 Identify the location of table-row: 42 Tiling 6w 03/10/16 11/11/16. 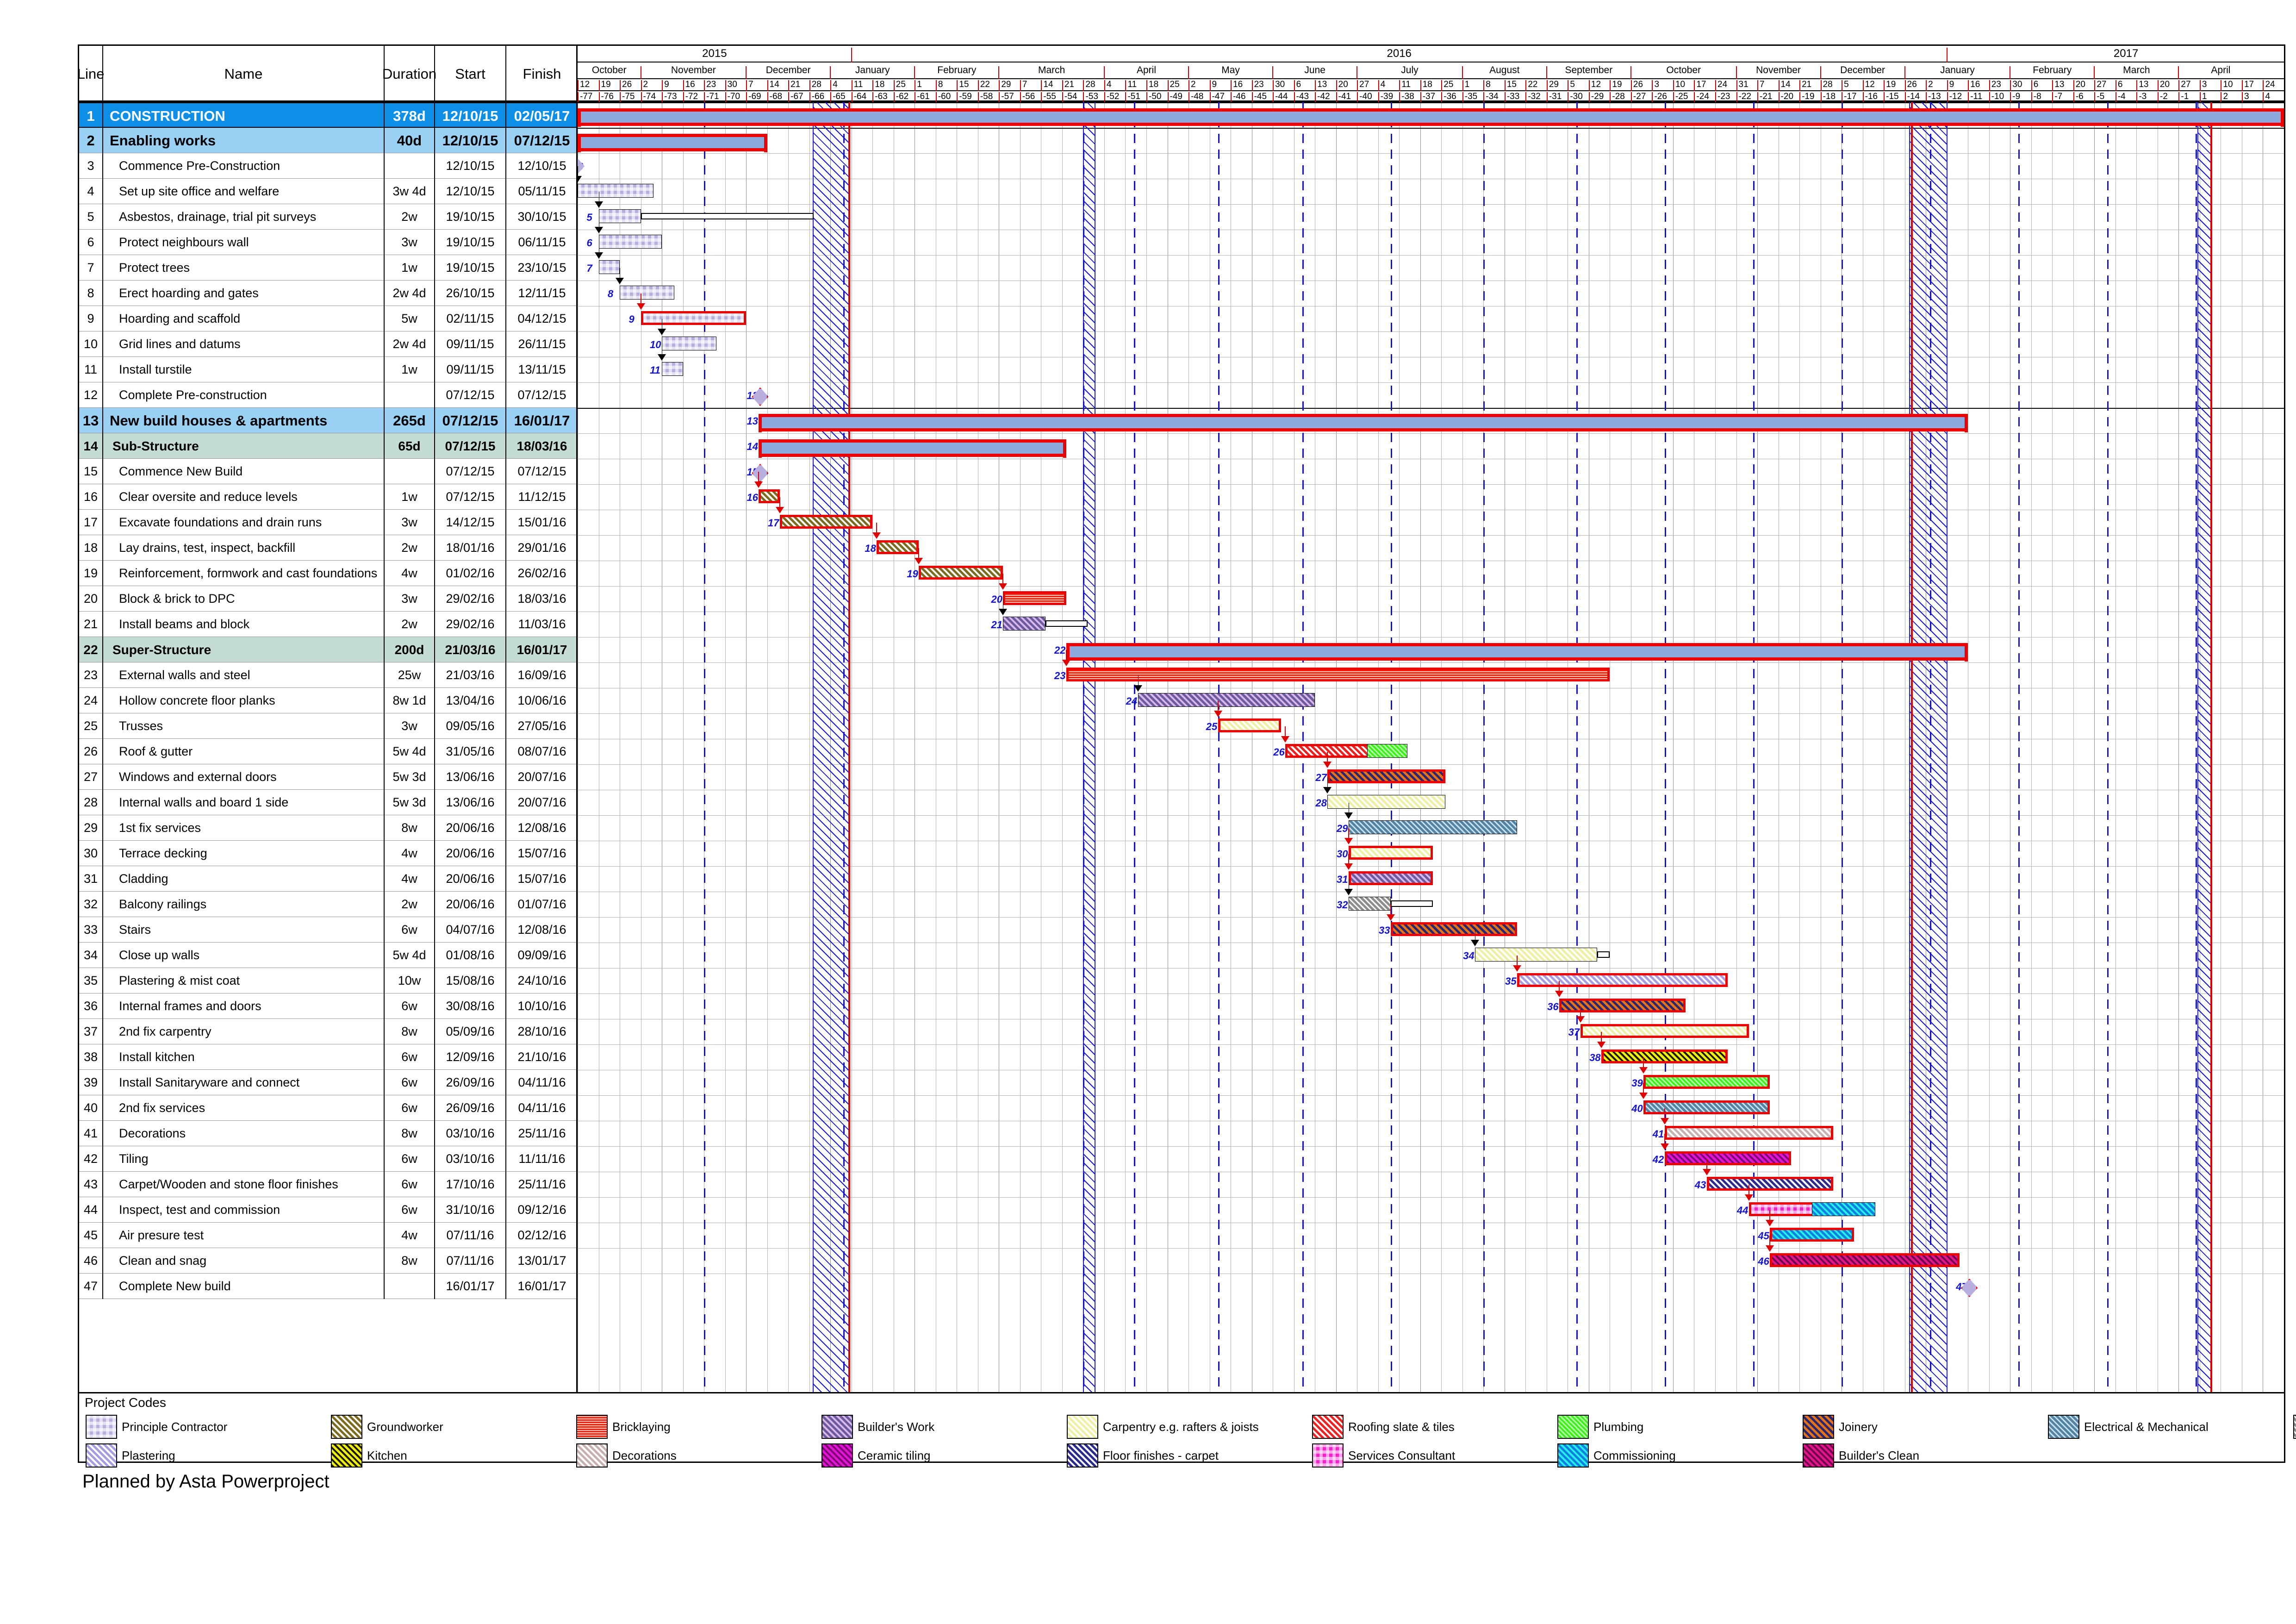
(327, 1159).